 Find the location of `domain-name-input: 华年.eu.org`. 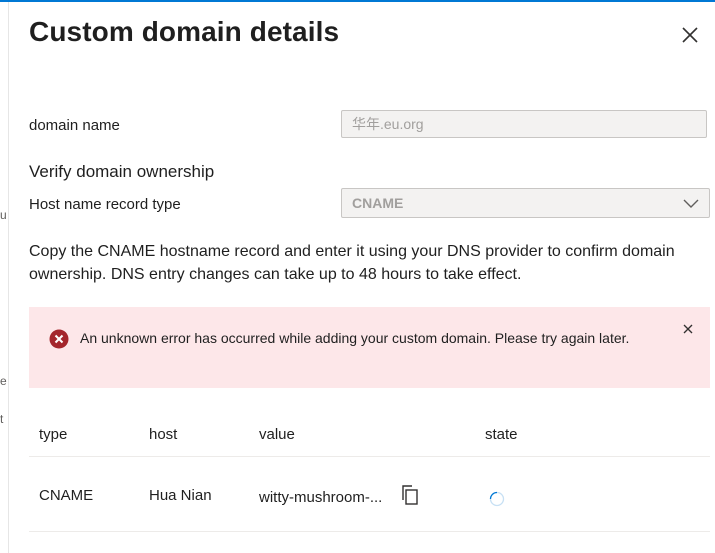

domain-name-input: 华年.eu.org is located at coordinates (524, 124).